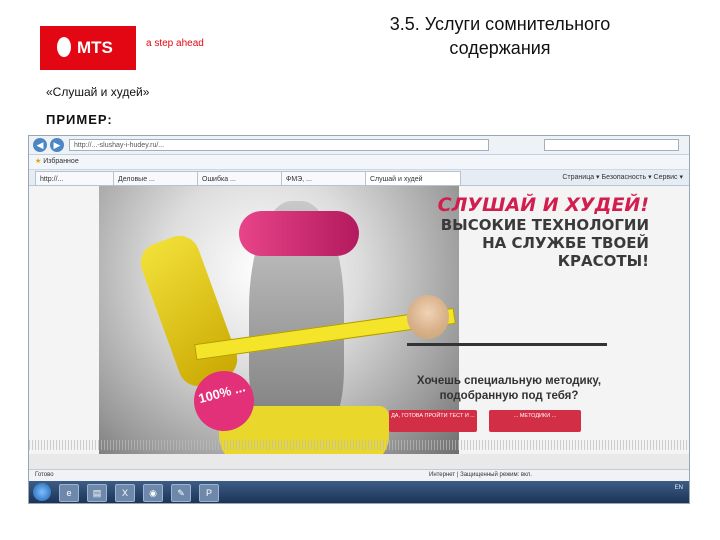 This screenshot has width=720, height=540. What do you see at coordinates (125, 493) in the screenshot?
I see `excel-icon: X` at bounding box center [125, 493].